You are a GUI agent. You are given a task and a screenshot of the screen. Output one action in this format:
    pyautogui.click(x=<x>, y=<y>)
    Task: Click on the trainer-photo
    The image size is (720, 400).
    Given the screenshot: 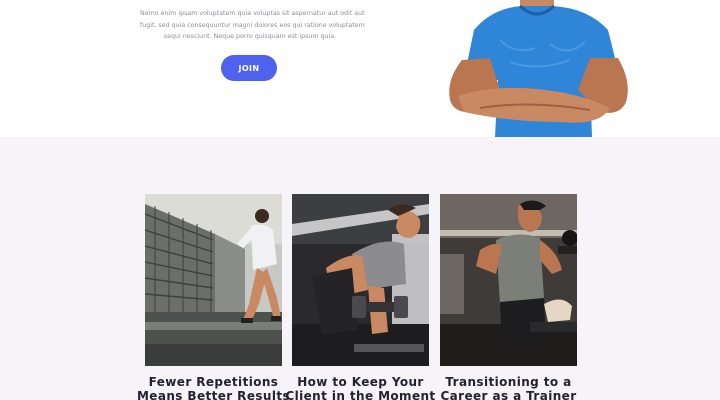 What is the action you would take?
    pyautogui.click(x=508, y=280)
    